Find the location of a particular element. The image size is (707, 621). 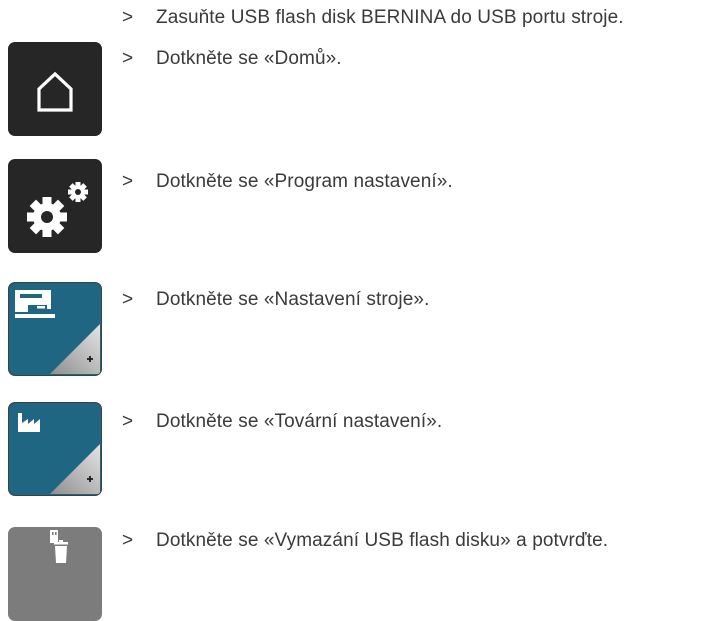

machine-settings-button is located at coordinates (55, 329).